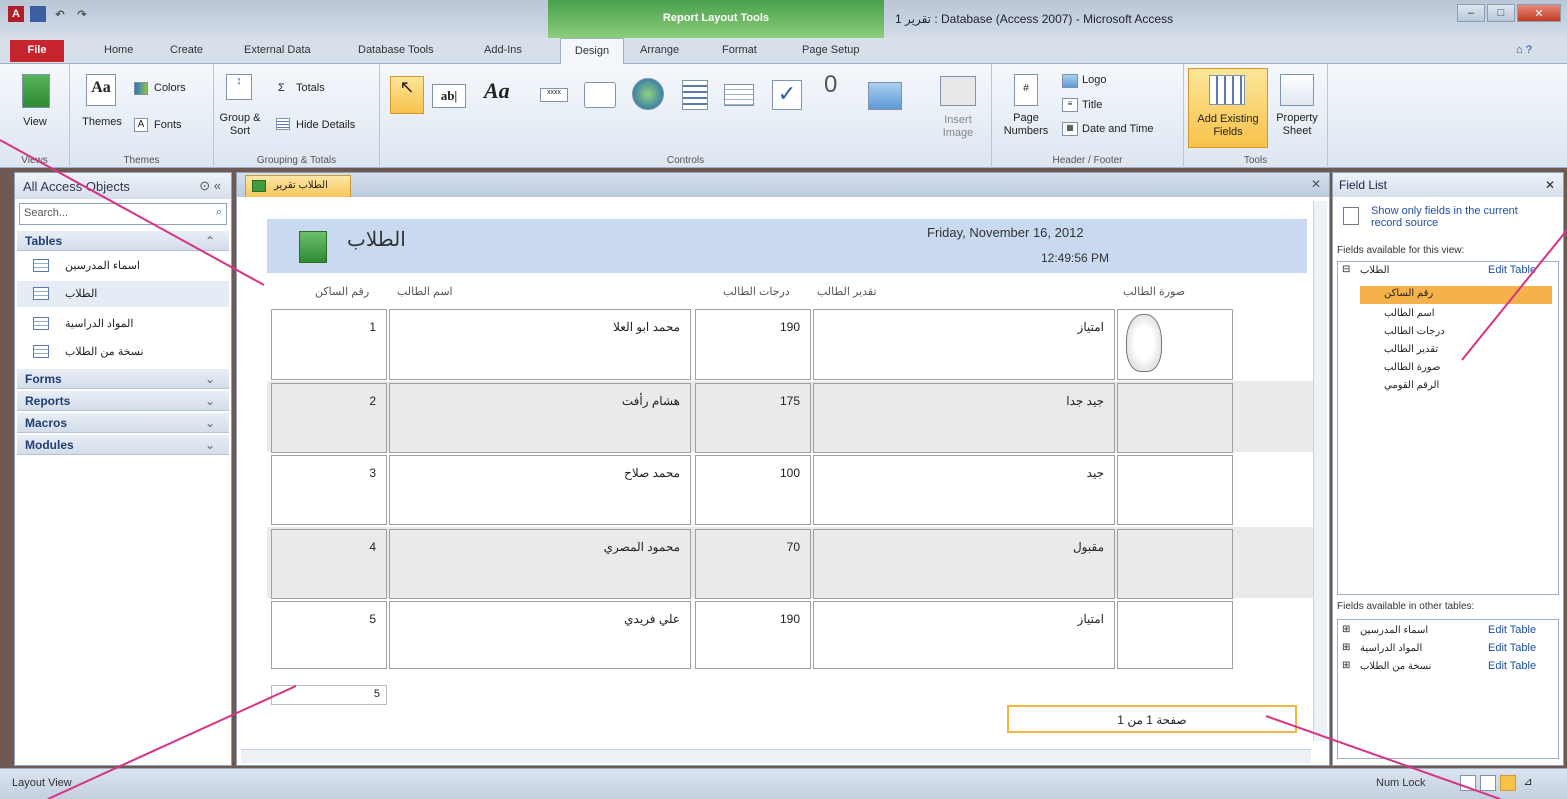  Describe the element at coordinates (310, 88) in the screenshot. I see `totals-button: Totals` at that location.